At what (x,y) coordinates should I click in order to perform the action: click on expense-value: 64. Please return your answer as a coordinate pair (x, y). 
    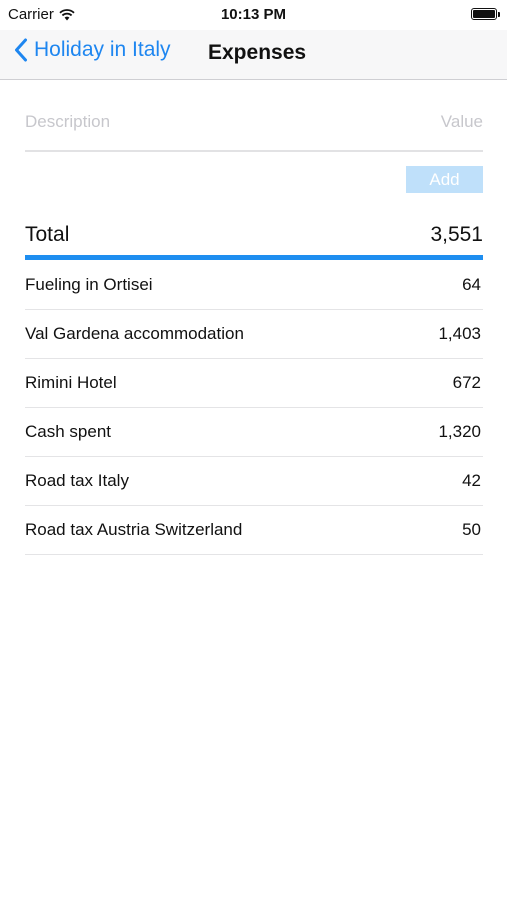
    Looking at the image, I should click on (471, 284).